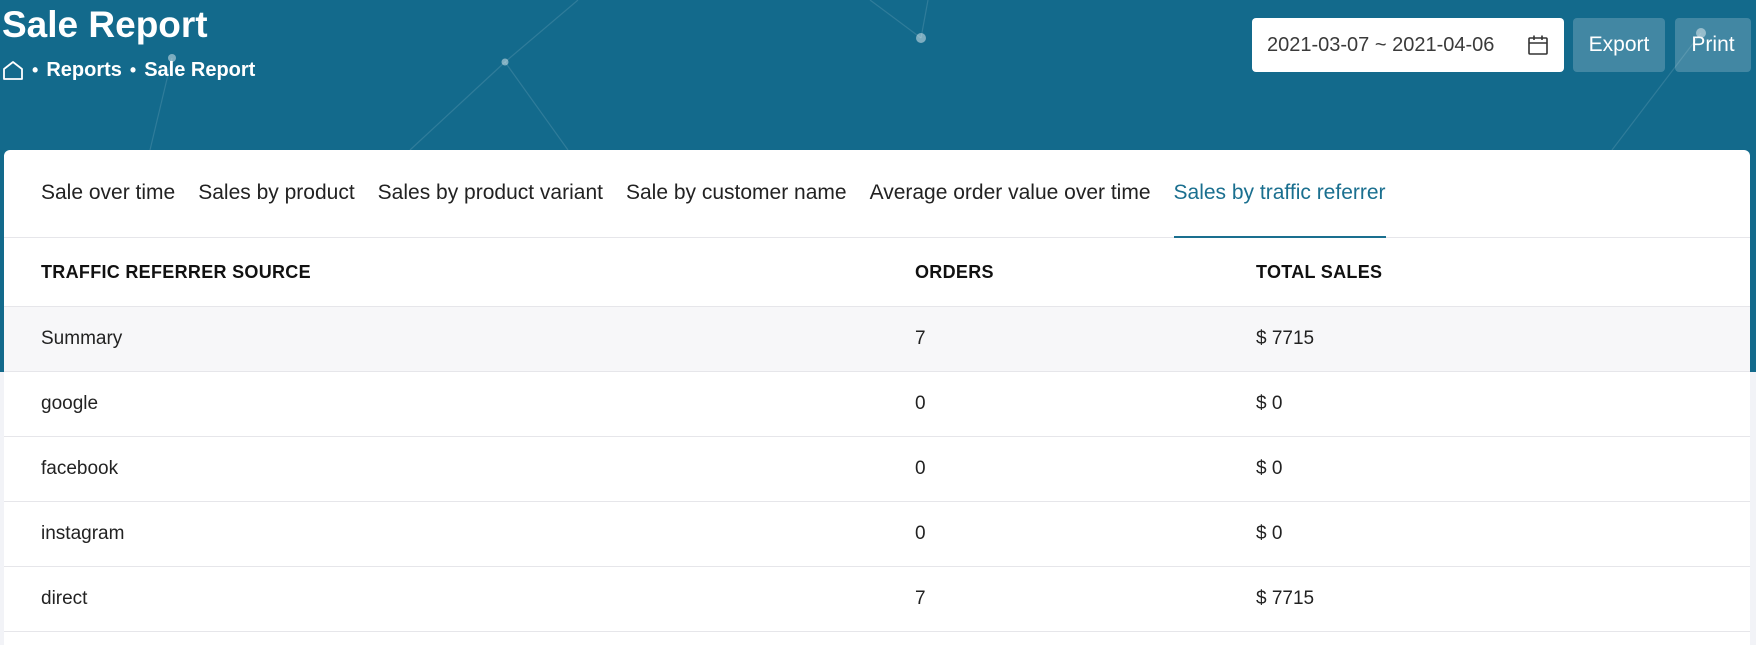 Image resolution: width=1756 pixels, height=645 pixels. I want to click on print-button: Print, so click(1713, 45).